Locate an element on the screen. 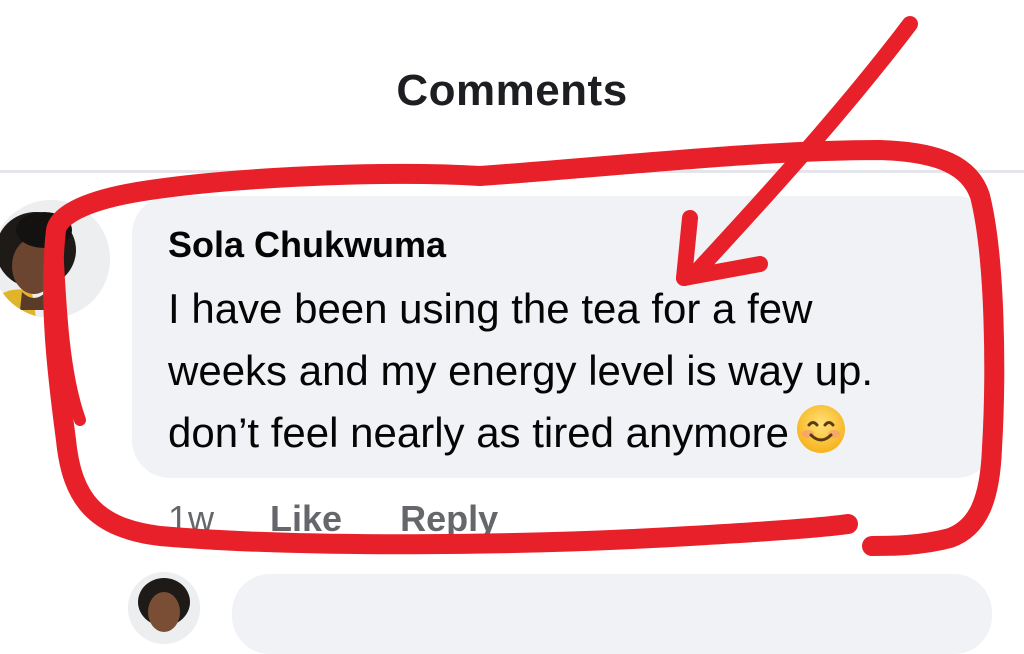 Image resolution: width=1024 pixels, height=654 pixels. comment-text-line-last: don’t feel nearly as tired anymore is located at coordinates (573, 433).